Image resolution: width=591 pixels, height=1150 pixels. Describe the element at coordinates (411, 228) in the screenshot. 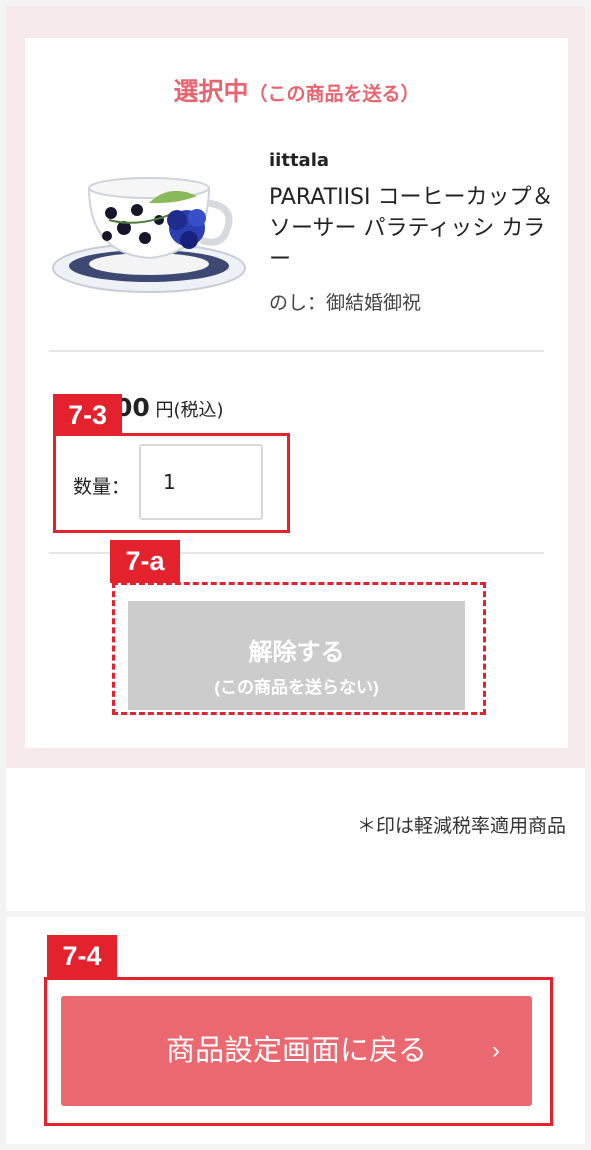

I see `product-name: PARATIISI コーヒーカップ＆ソーサー パラティッシ カラー` at that location.